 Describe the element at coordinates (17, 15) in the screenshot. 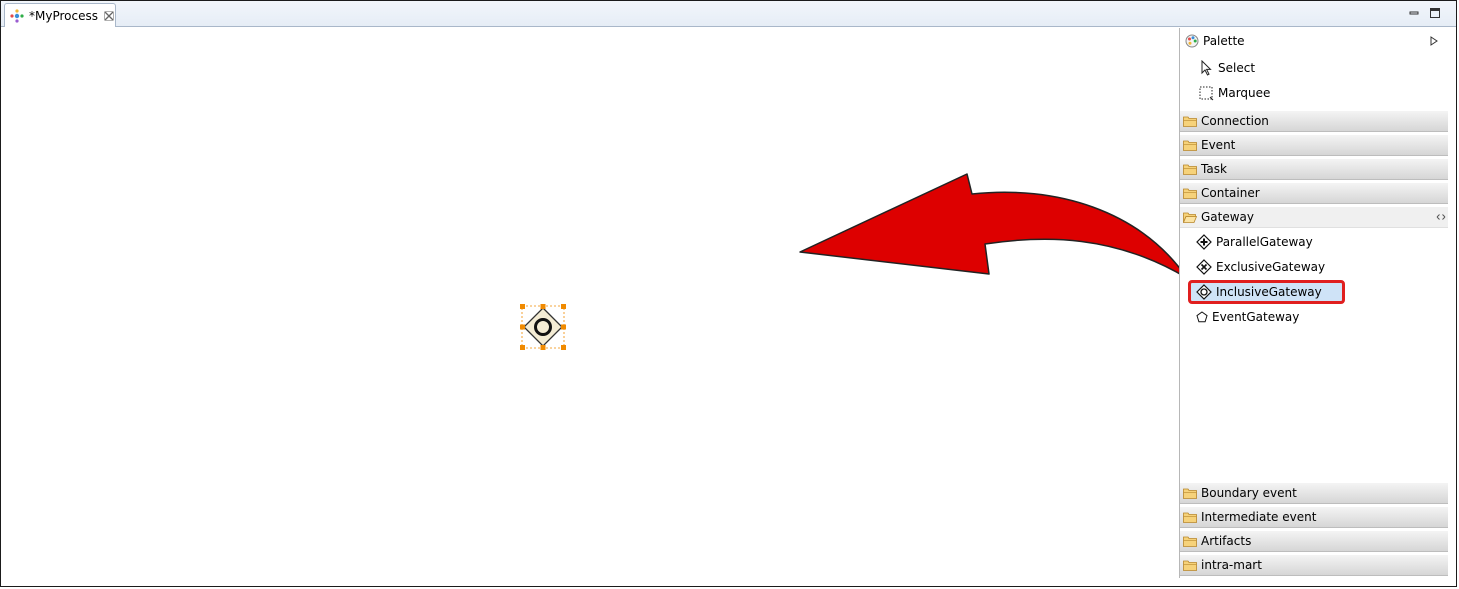

I see `process-icon` at that location.